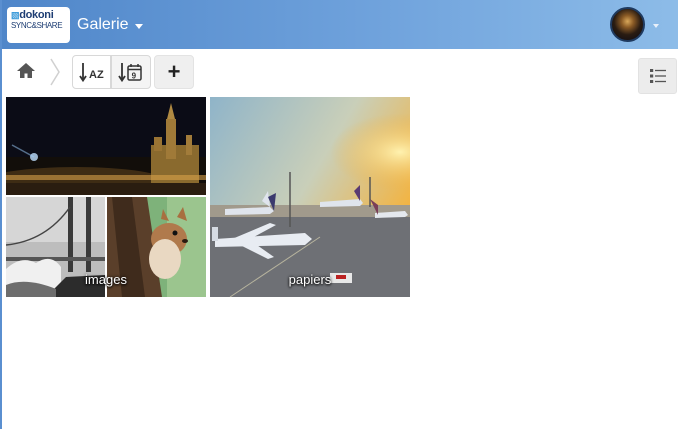 The height and width of the screenshot is (429, 678). What do you see at coordinates (310, 279) in the screenshot?
I see `album-label: papiers` at bounding box center [310, 279].